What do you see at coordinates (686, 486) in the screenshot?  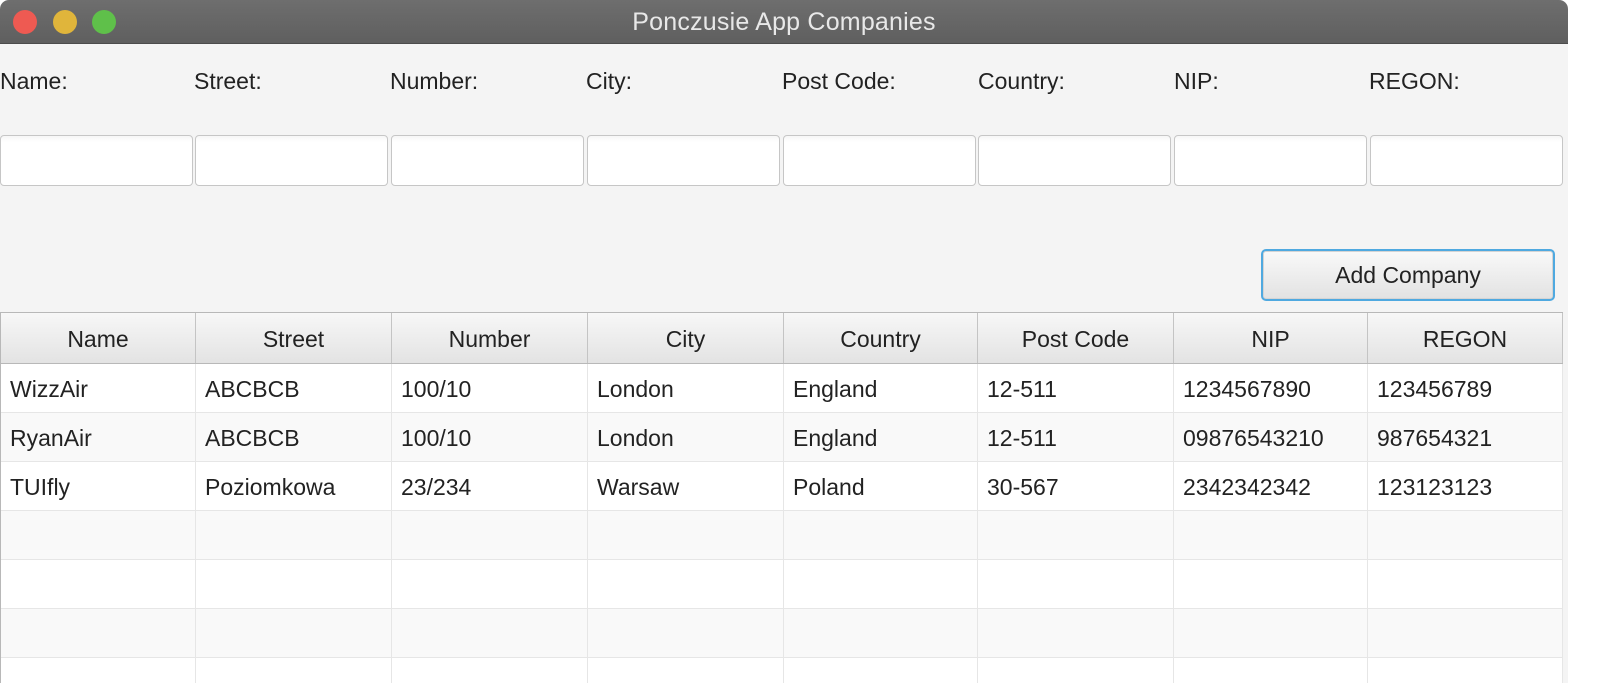 I see `table-cell: Warsaw` at bounding box center [686, 486].